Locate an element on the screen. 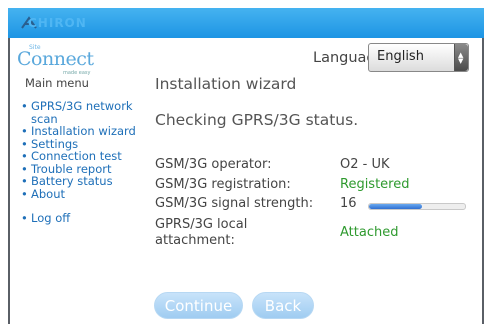 This screenshot has height=324, width=486. menu-item-installation-wizard: Installation wizard is located at coordinates (79, 131).